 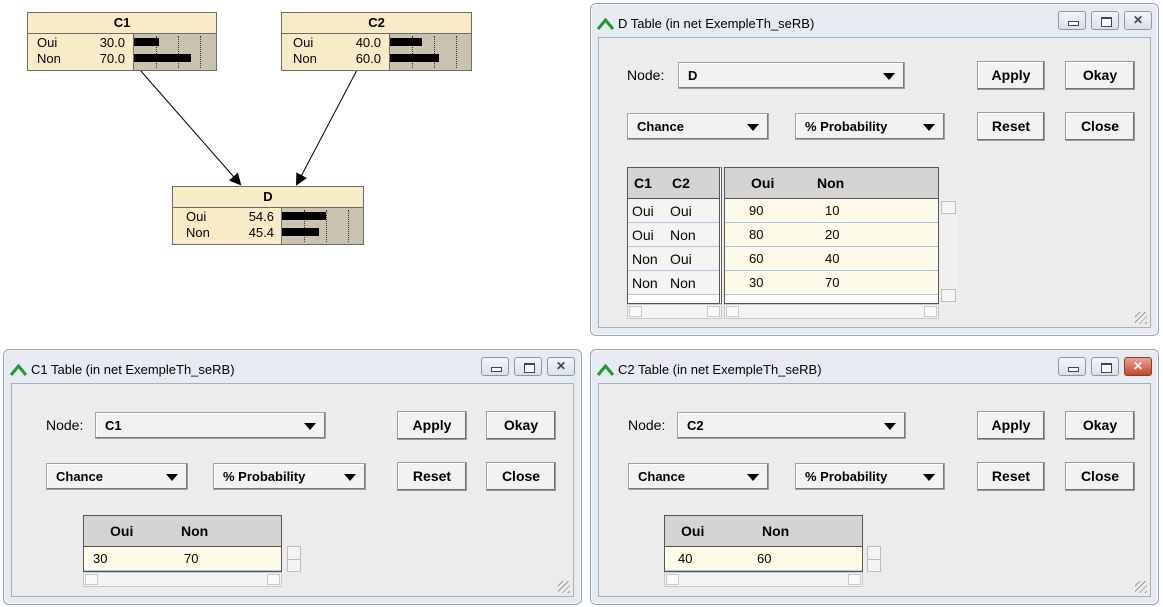 What do you see at coordinates (322, 226) in the screenshot?
I see `belief-bars` at bounding box center [322, 226].